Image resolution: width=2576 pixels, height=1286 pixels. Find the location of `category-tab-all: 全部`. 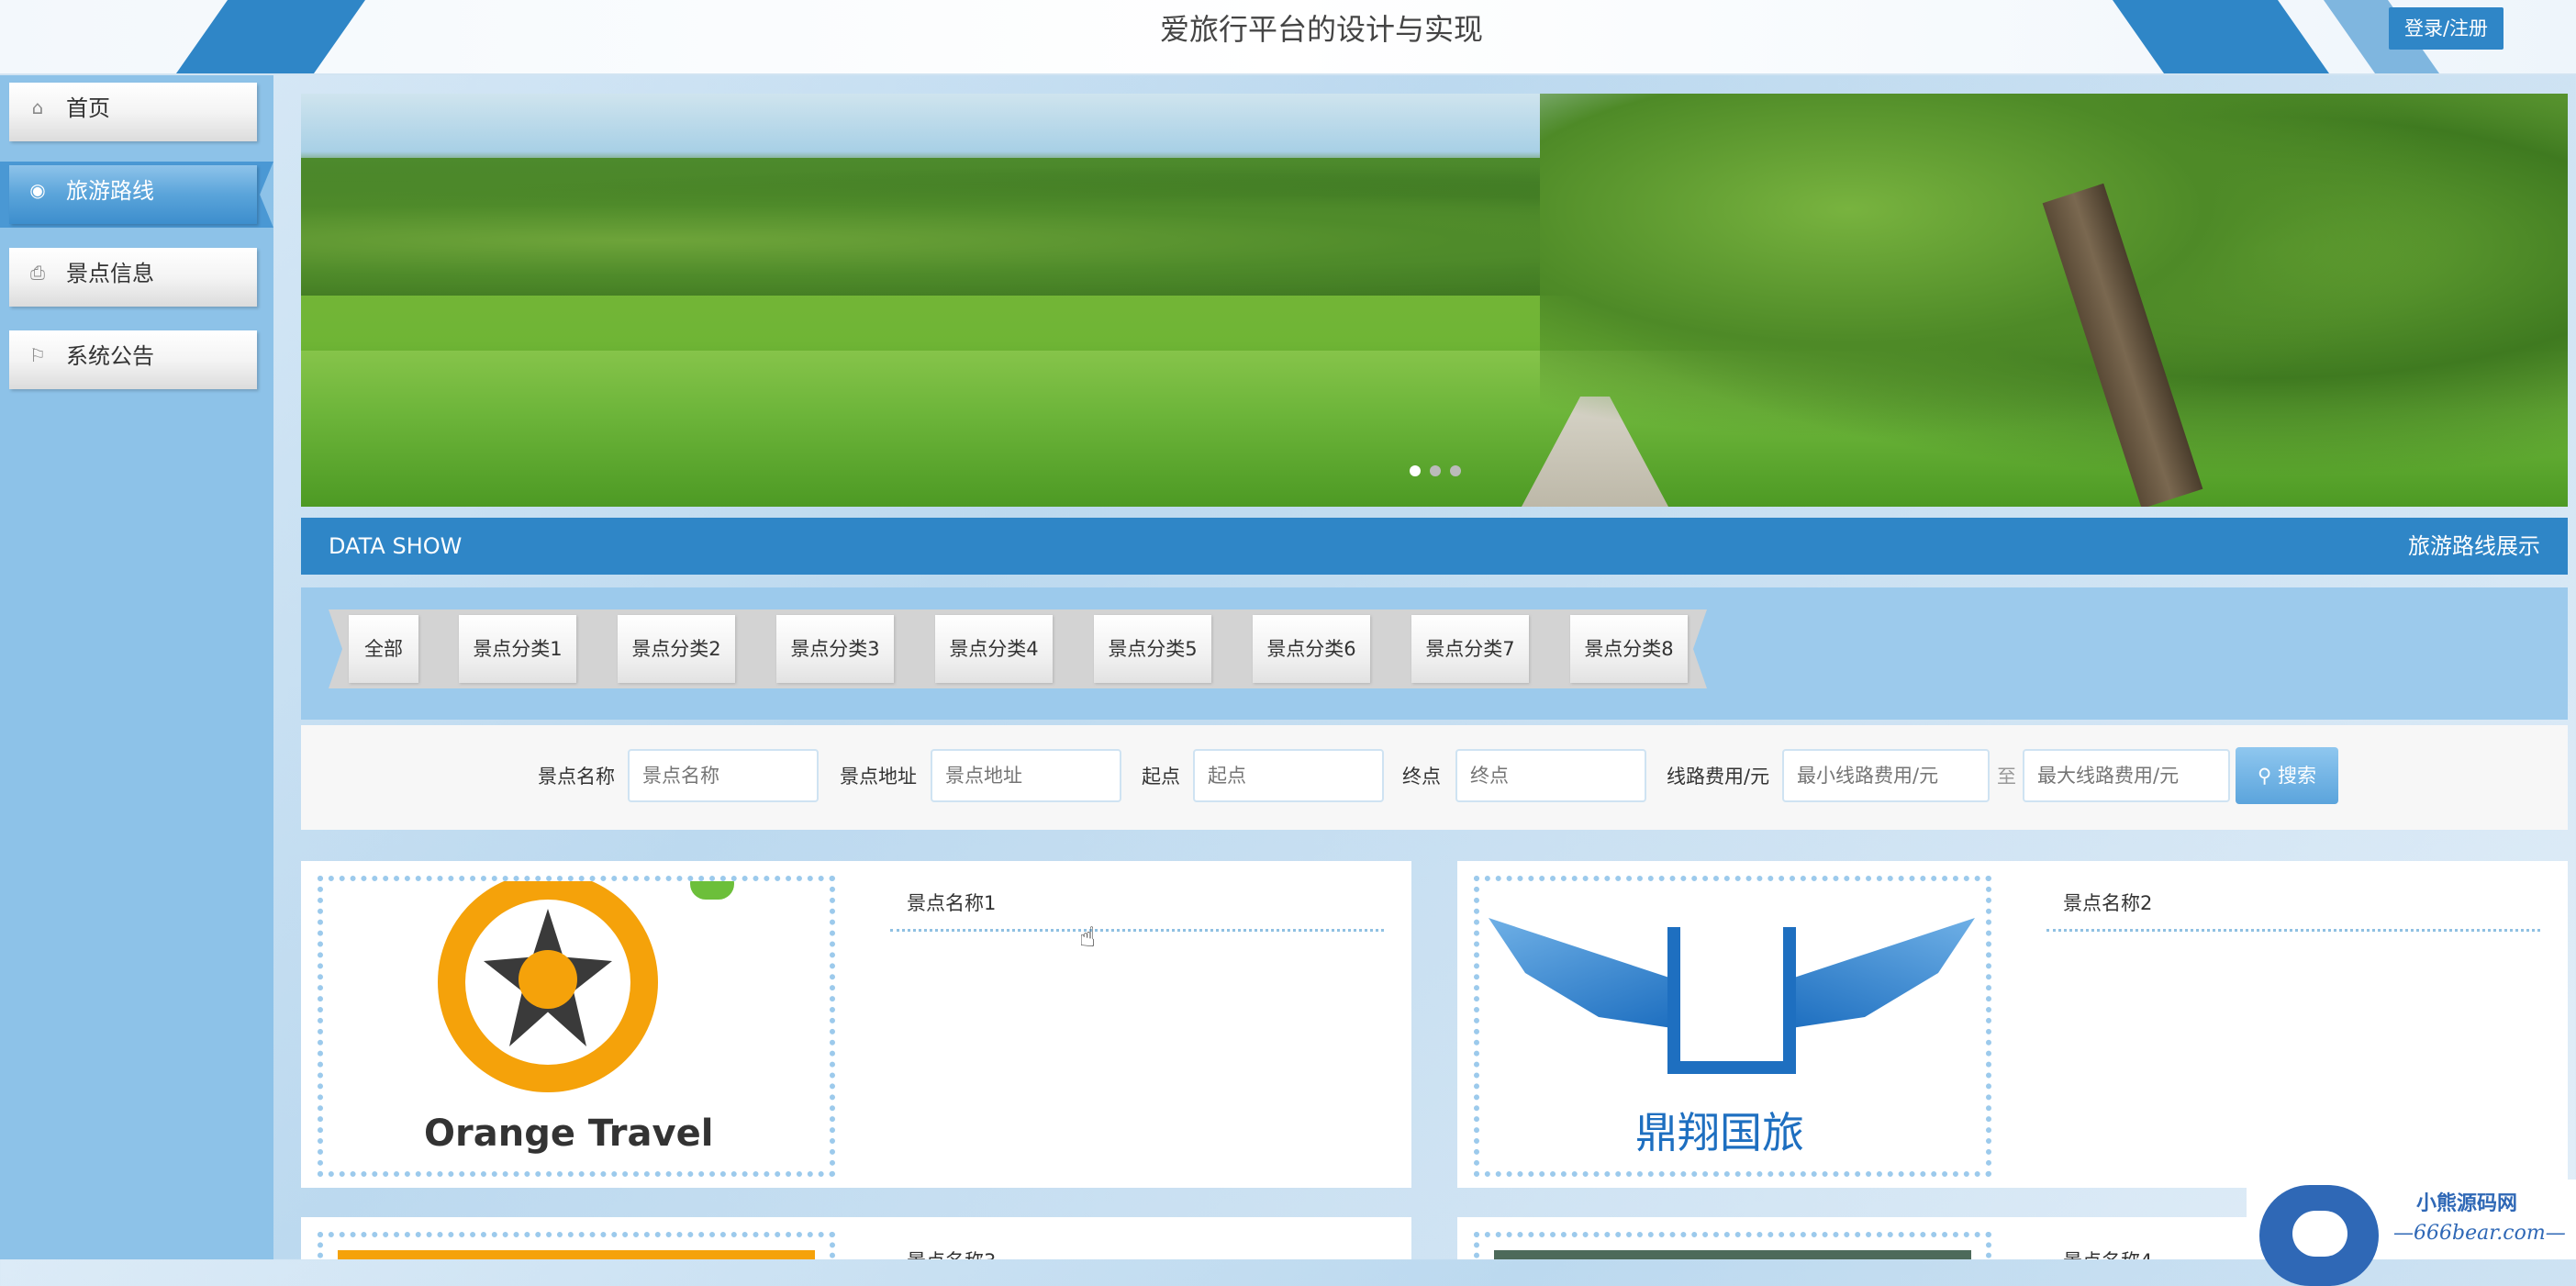

category-tab-all: 全部 is located at coordinates (383, 649).